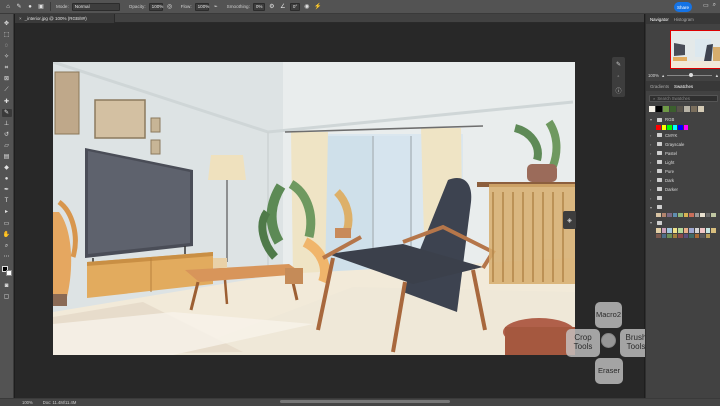 The image size is (720, 406). I want to click on navigator-thumbnail, so click(695, 49).